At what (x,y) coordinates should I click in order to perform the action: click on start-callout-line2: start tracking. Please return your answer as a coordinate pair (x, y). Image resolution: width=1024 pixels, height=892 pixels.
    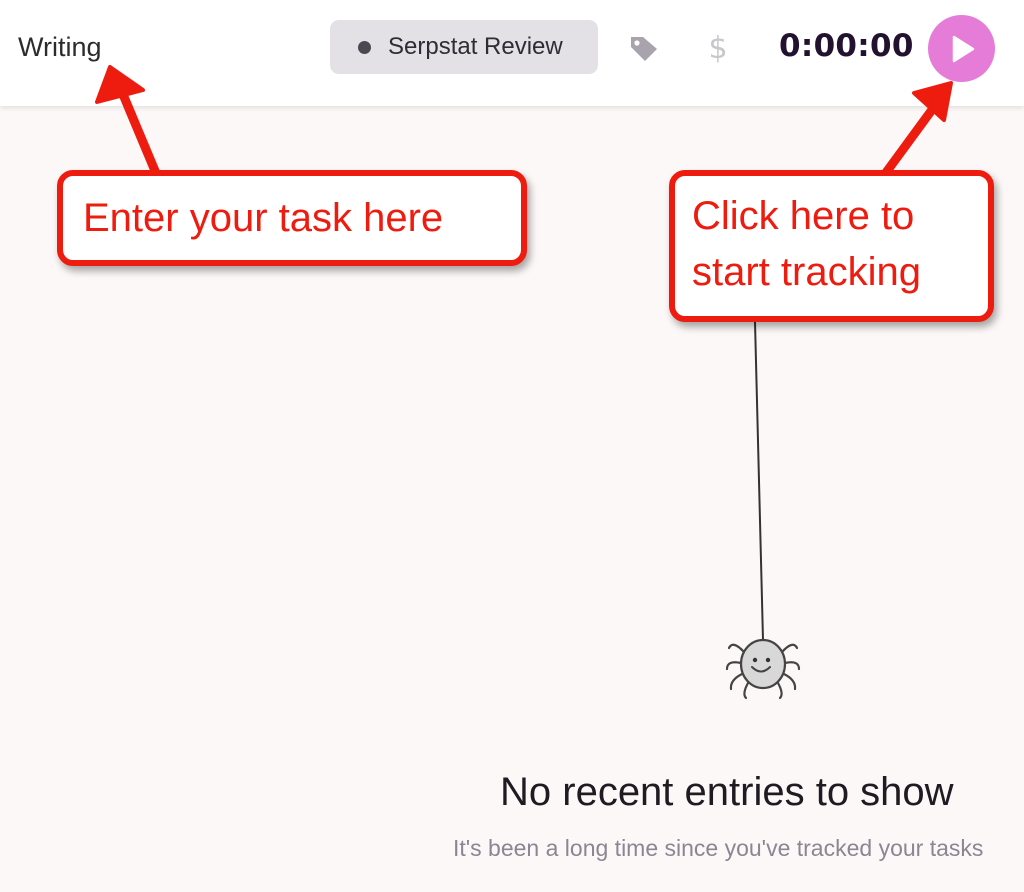
    Looking at the image, I should click on (806, 272).